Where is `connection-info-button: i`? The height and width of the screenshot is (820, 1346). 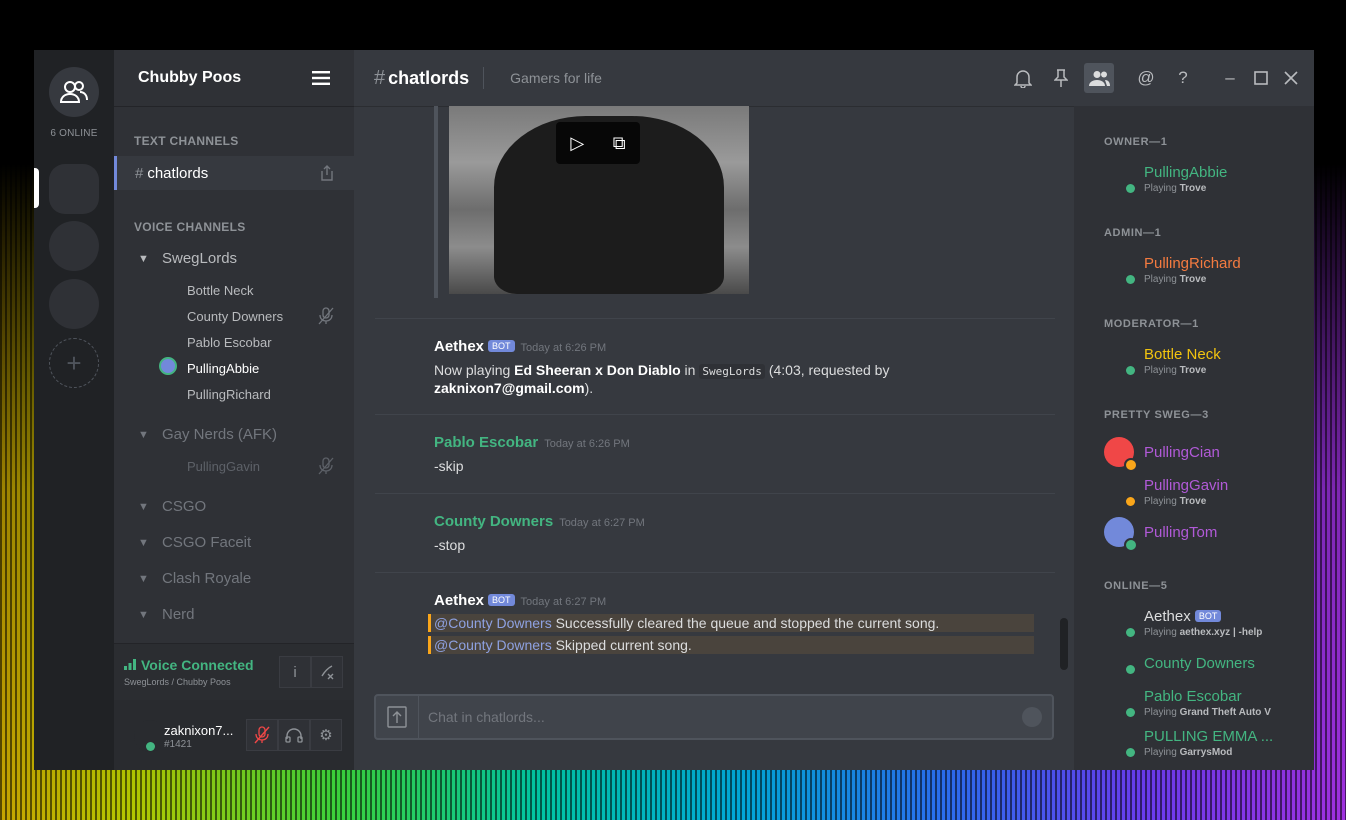
connection-info-button: i is located at coordinates (295, 672).